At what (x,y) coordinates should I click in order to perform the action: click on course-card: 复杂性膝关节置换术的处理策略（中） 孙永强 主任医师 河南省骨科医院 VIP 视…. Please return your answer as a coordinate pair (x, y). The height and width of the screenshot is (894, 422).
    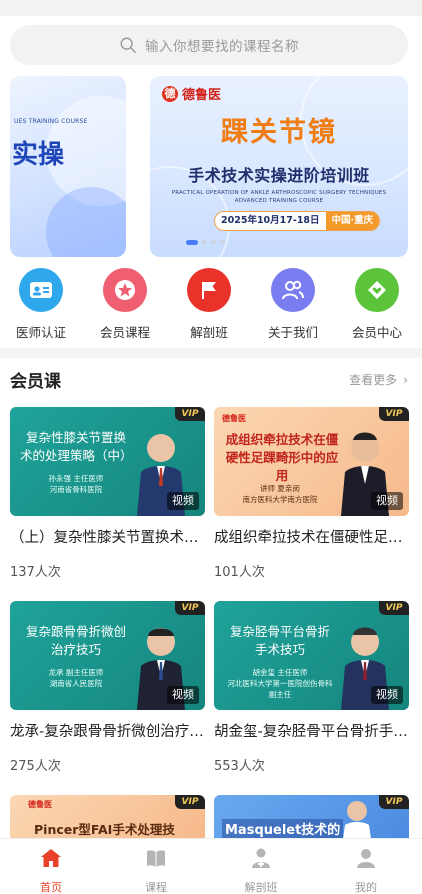
    Looking at the image, I should click on (107, 493).